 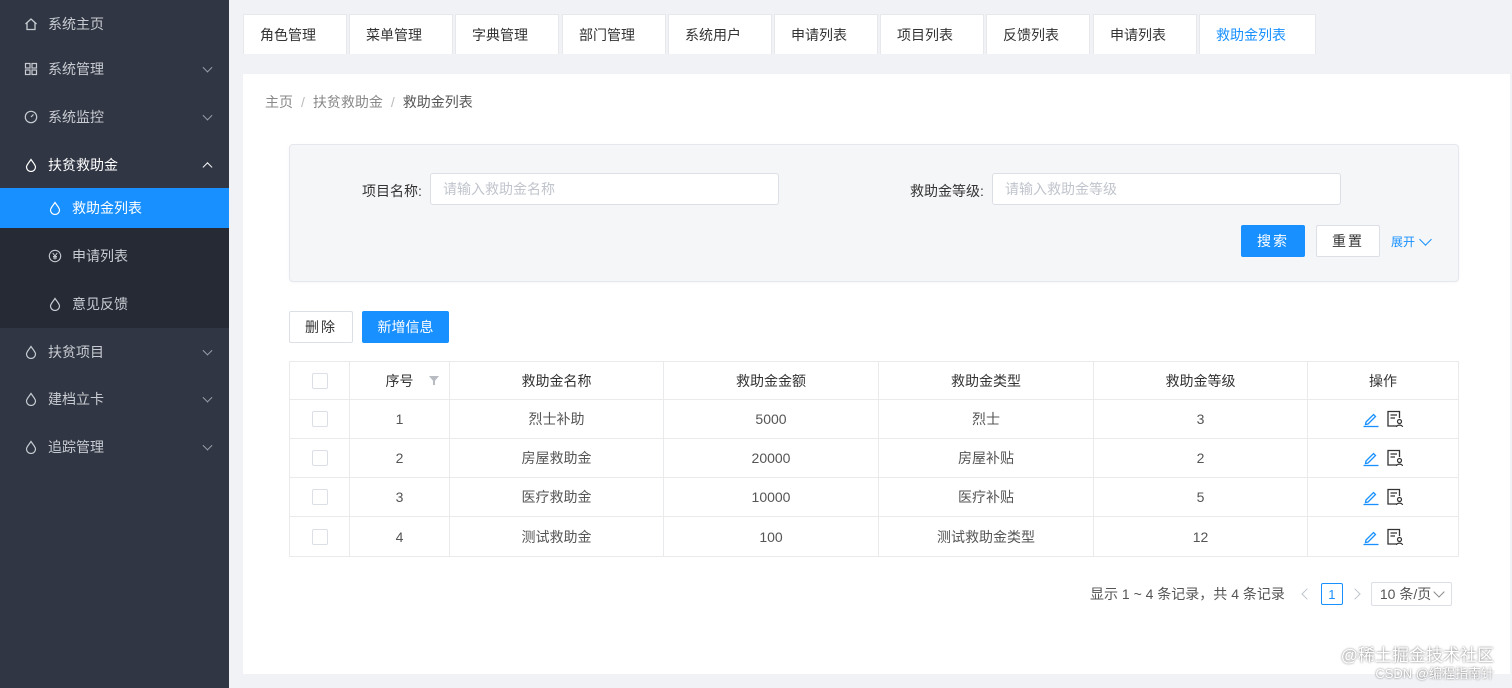 What do you see at coordinates (76, 447) in the screenshot?
I see `sidebar-item-label: 追踪管理` at bounding box center [76, 447].